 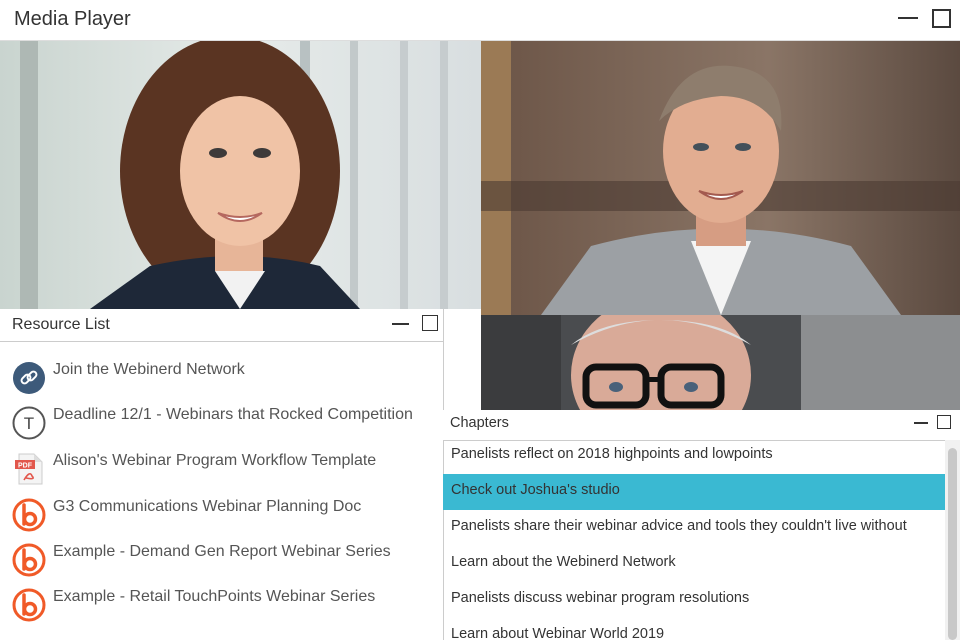 I want to click on pdf-icon: PDF, so click(x=29, y=469).